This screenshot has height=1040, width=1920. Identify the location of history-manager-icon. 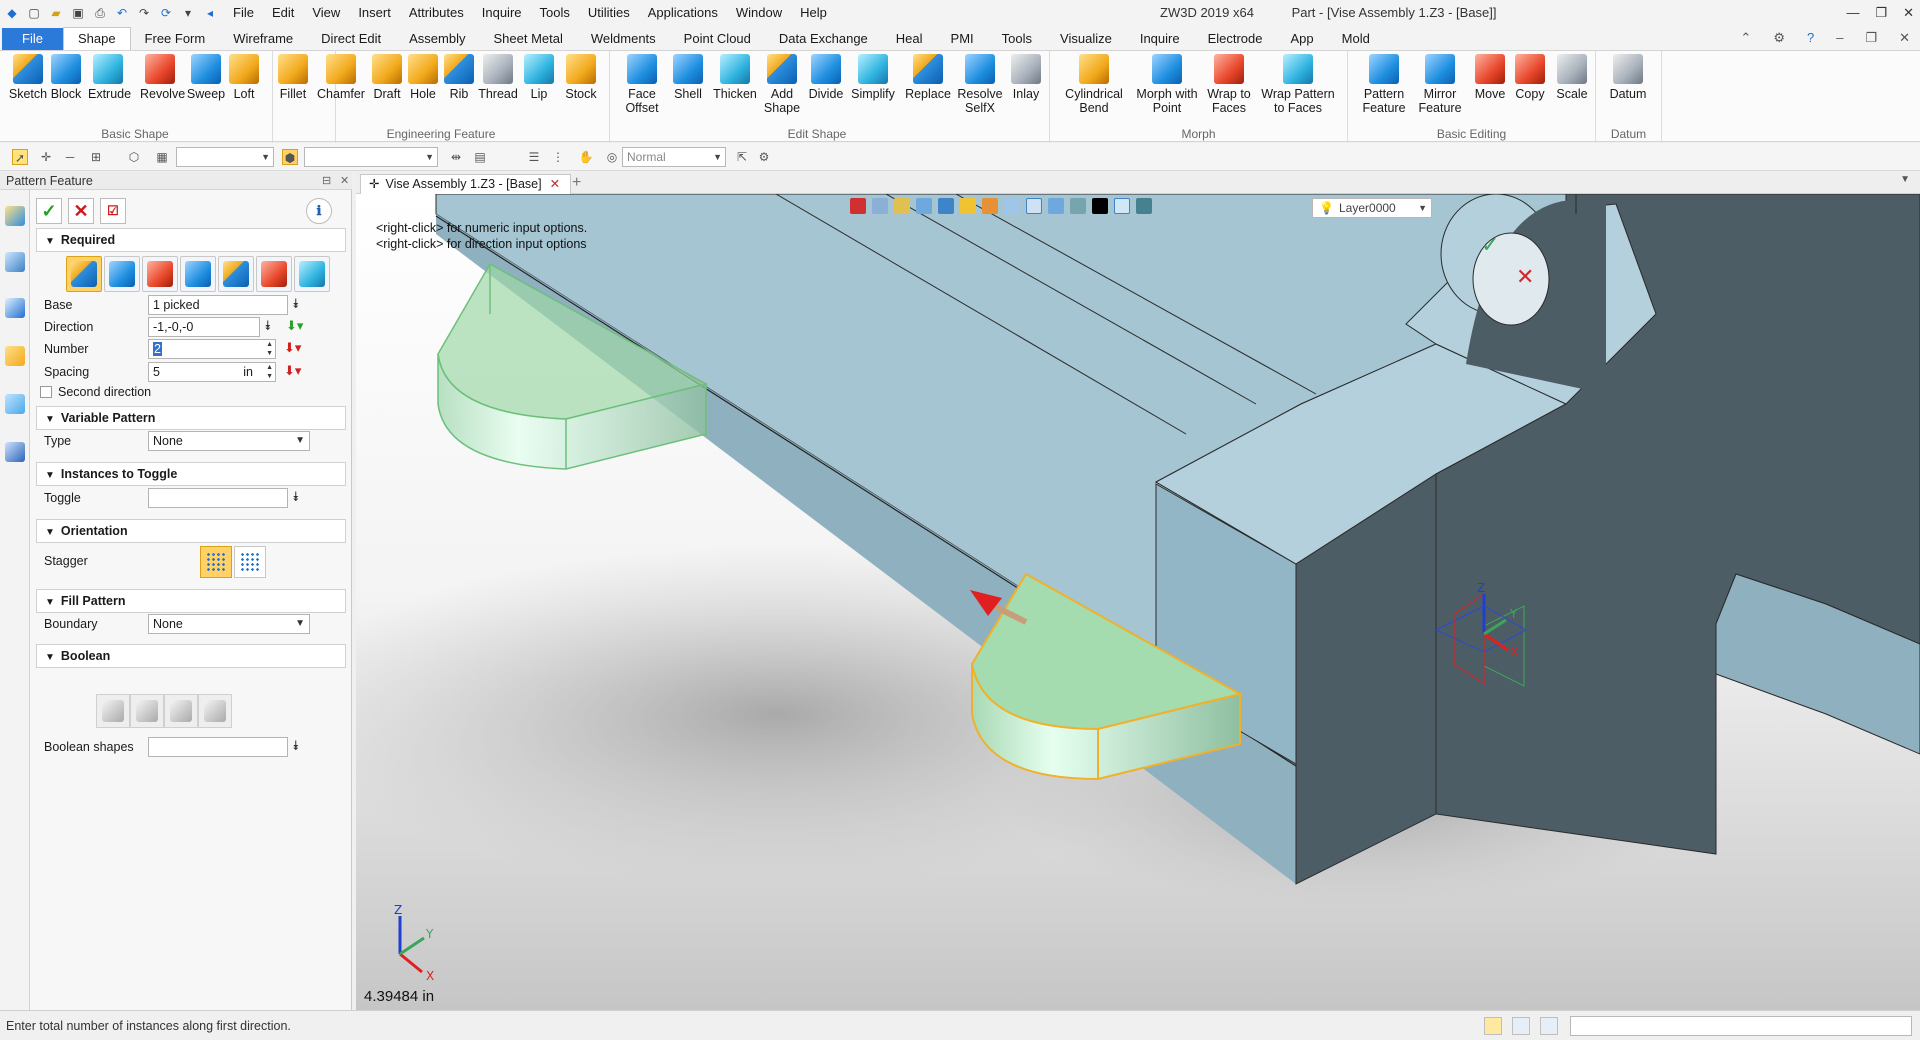
(15, 216).